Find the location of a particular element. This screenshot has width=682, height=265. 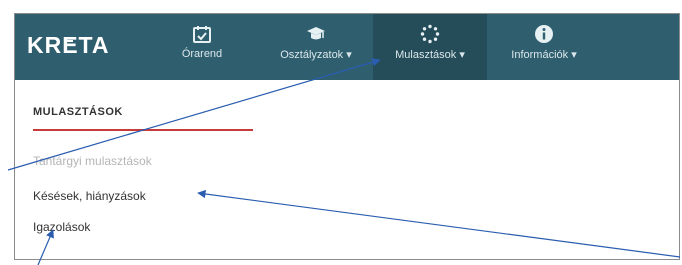

graduation-cap-icon is located at coordinates (316, 33).